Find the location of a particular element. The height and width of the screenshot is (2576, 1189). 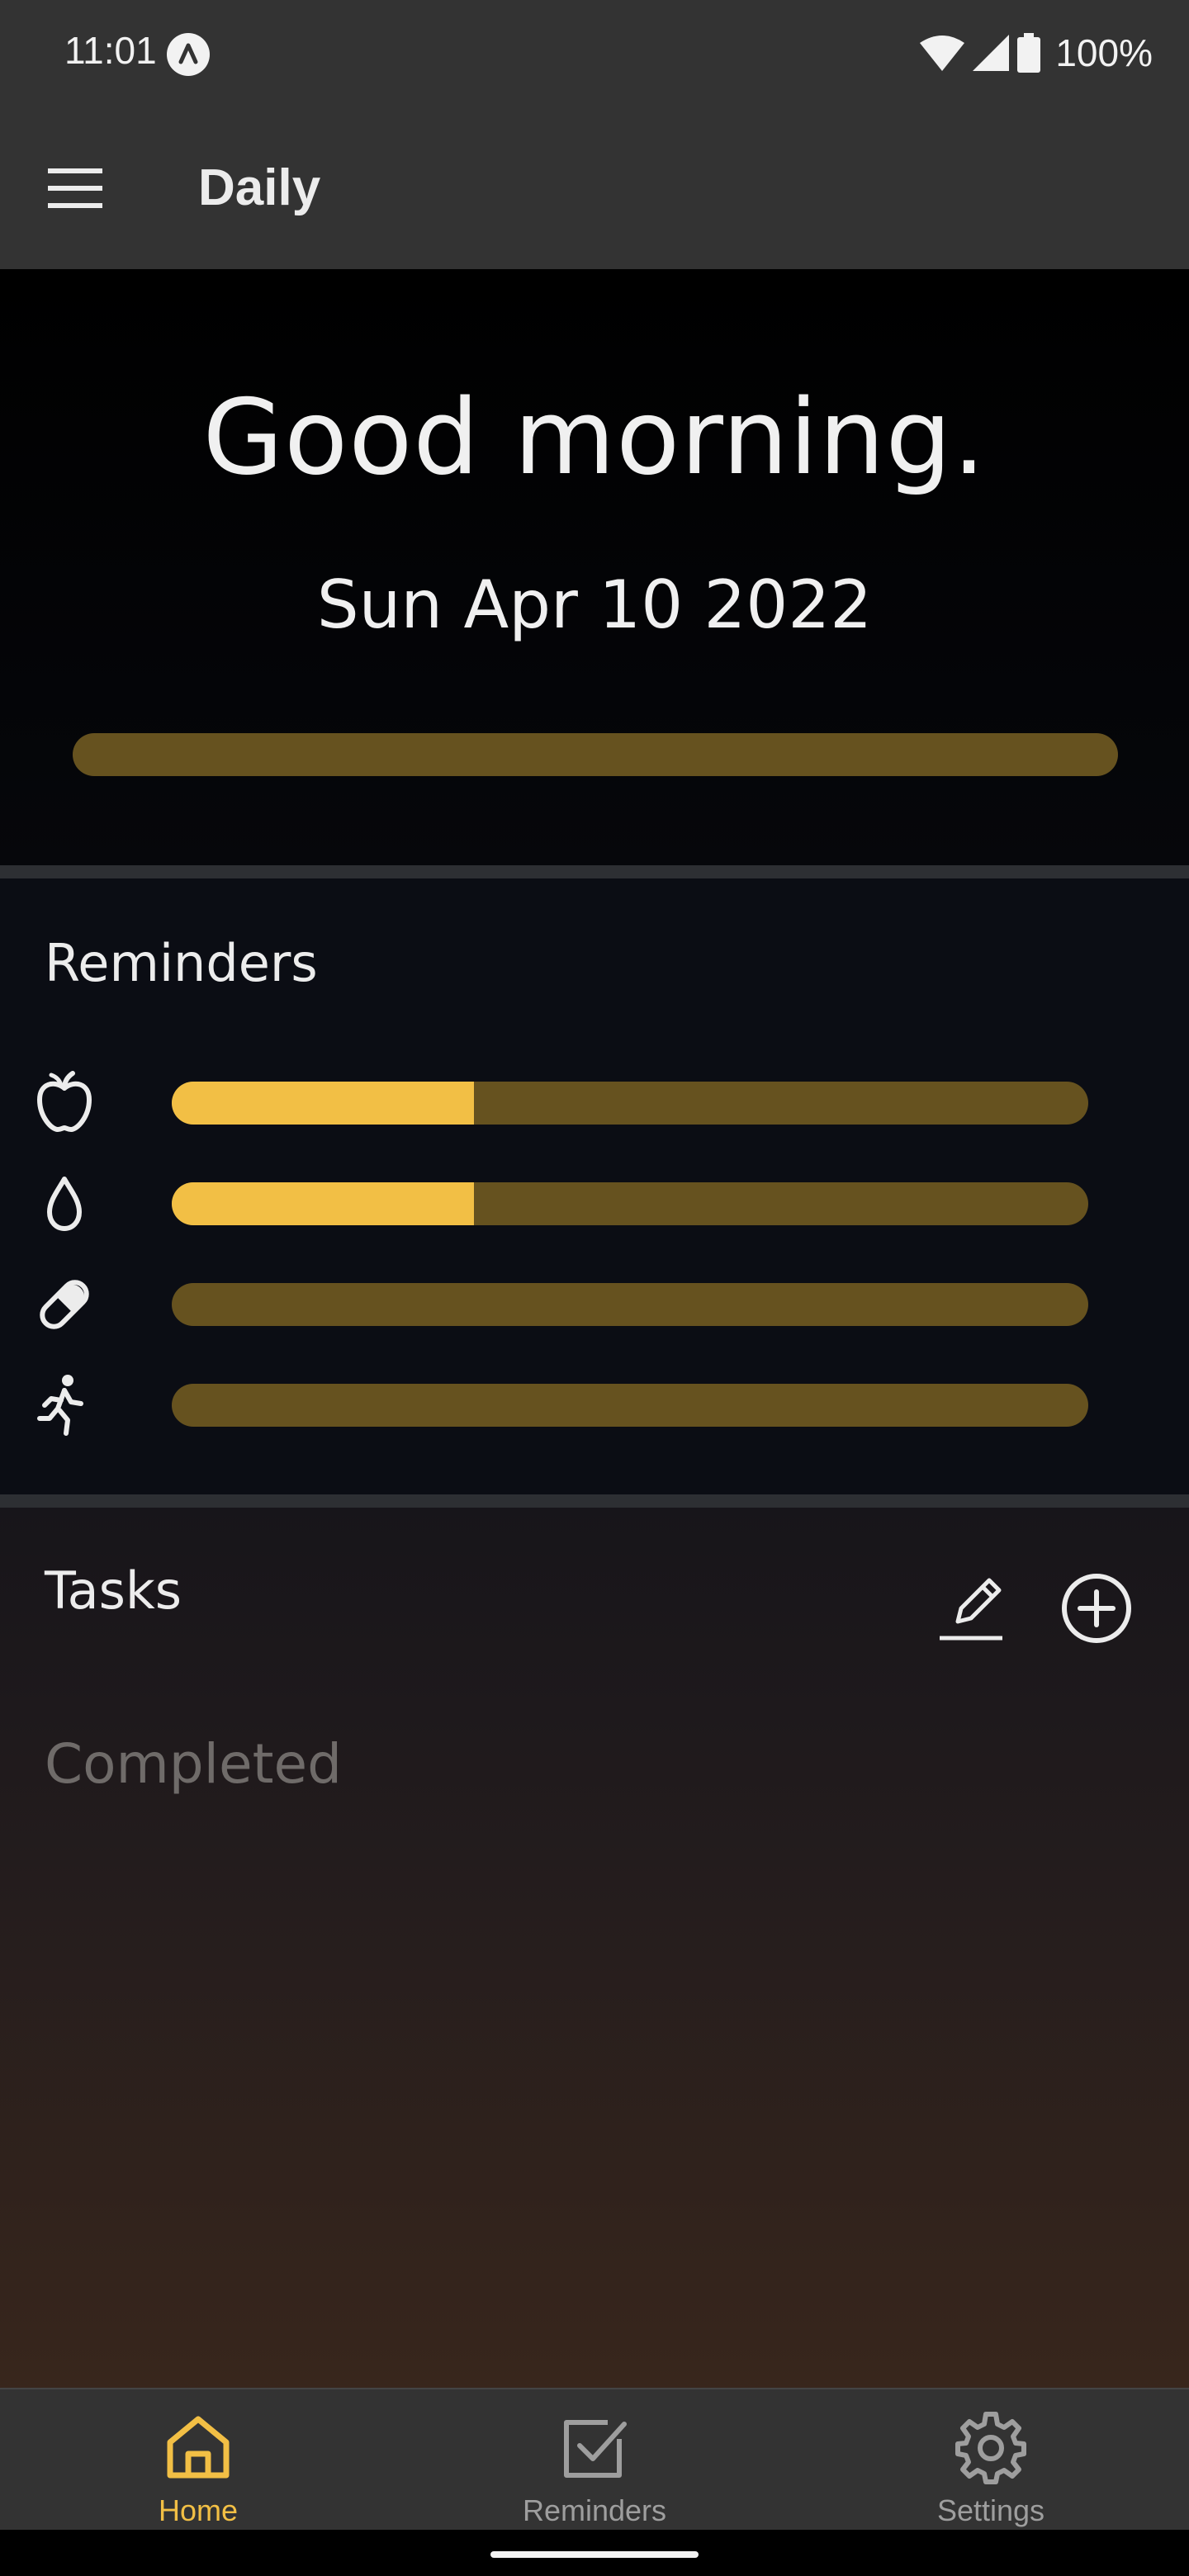

pill-icon is located at coordinates (64, 1304).